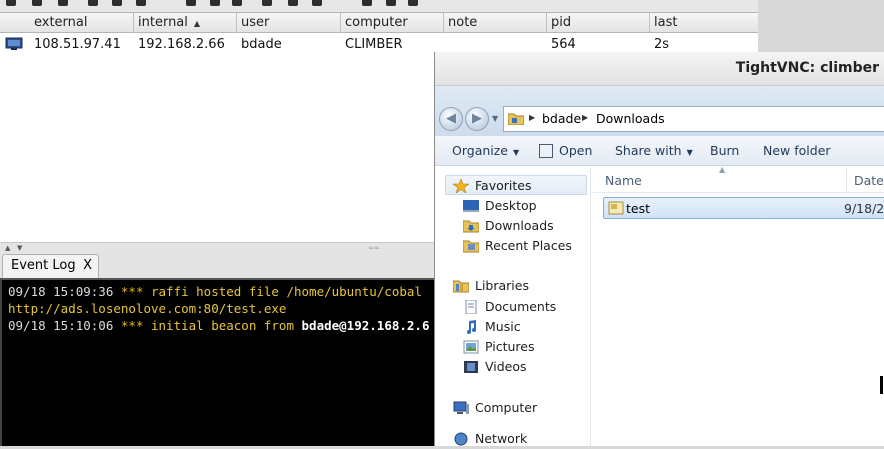 This screenshot has height=449, width=884. Describe the element at coordinates (413, 3) in the screenshot. I see `help-icon` at that location.